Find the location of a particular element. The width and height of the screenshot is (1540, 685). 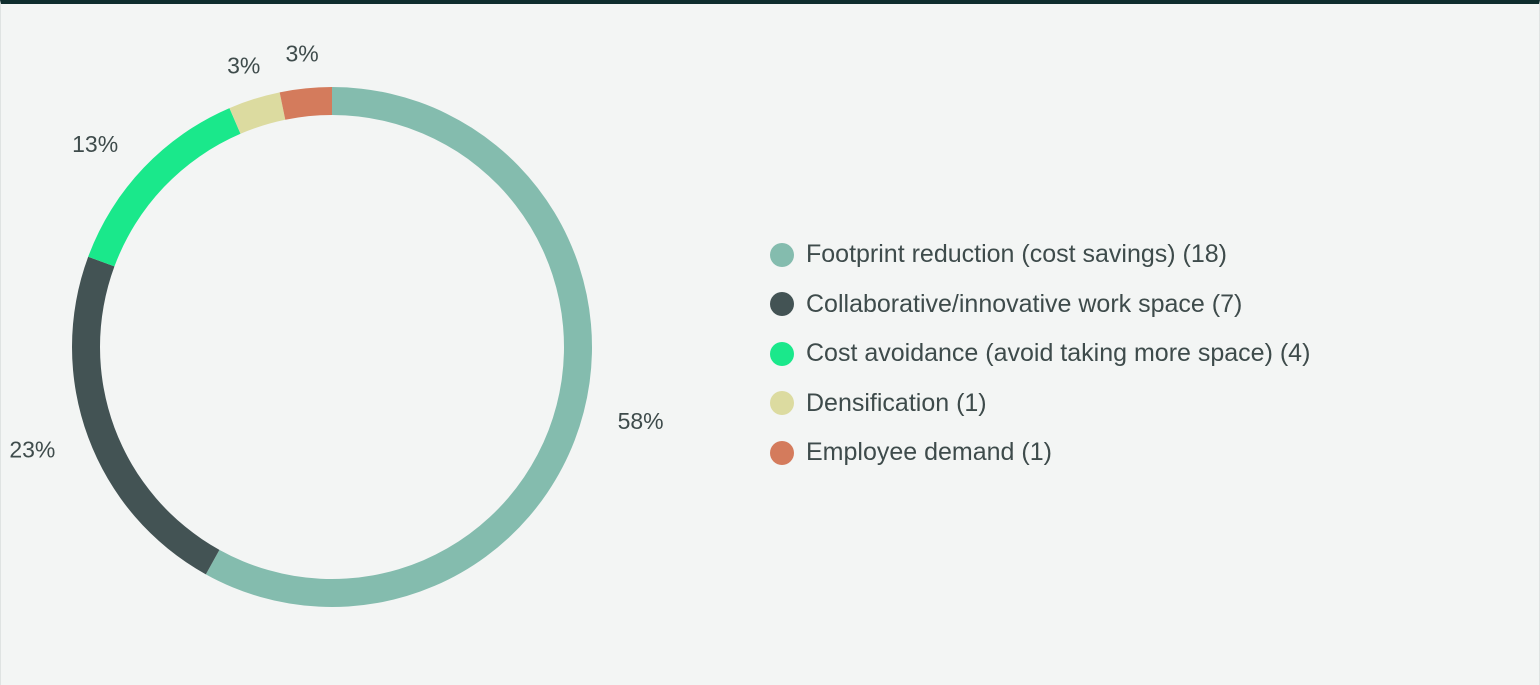

legend-item: Employee demand (1) is located at coordinates (1040, 453).